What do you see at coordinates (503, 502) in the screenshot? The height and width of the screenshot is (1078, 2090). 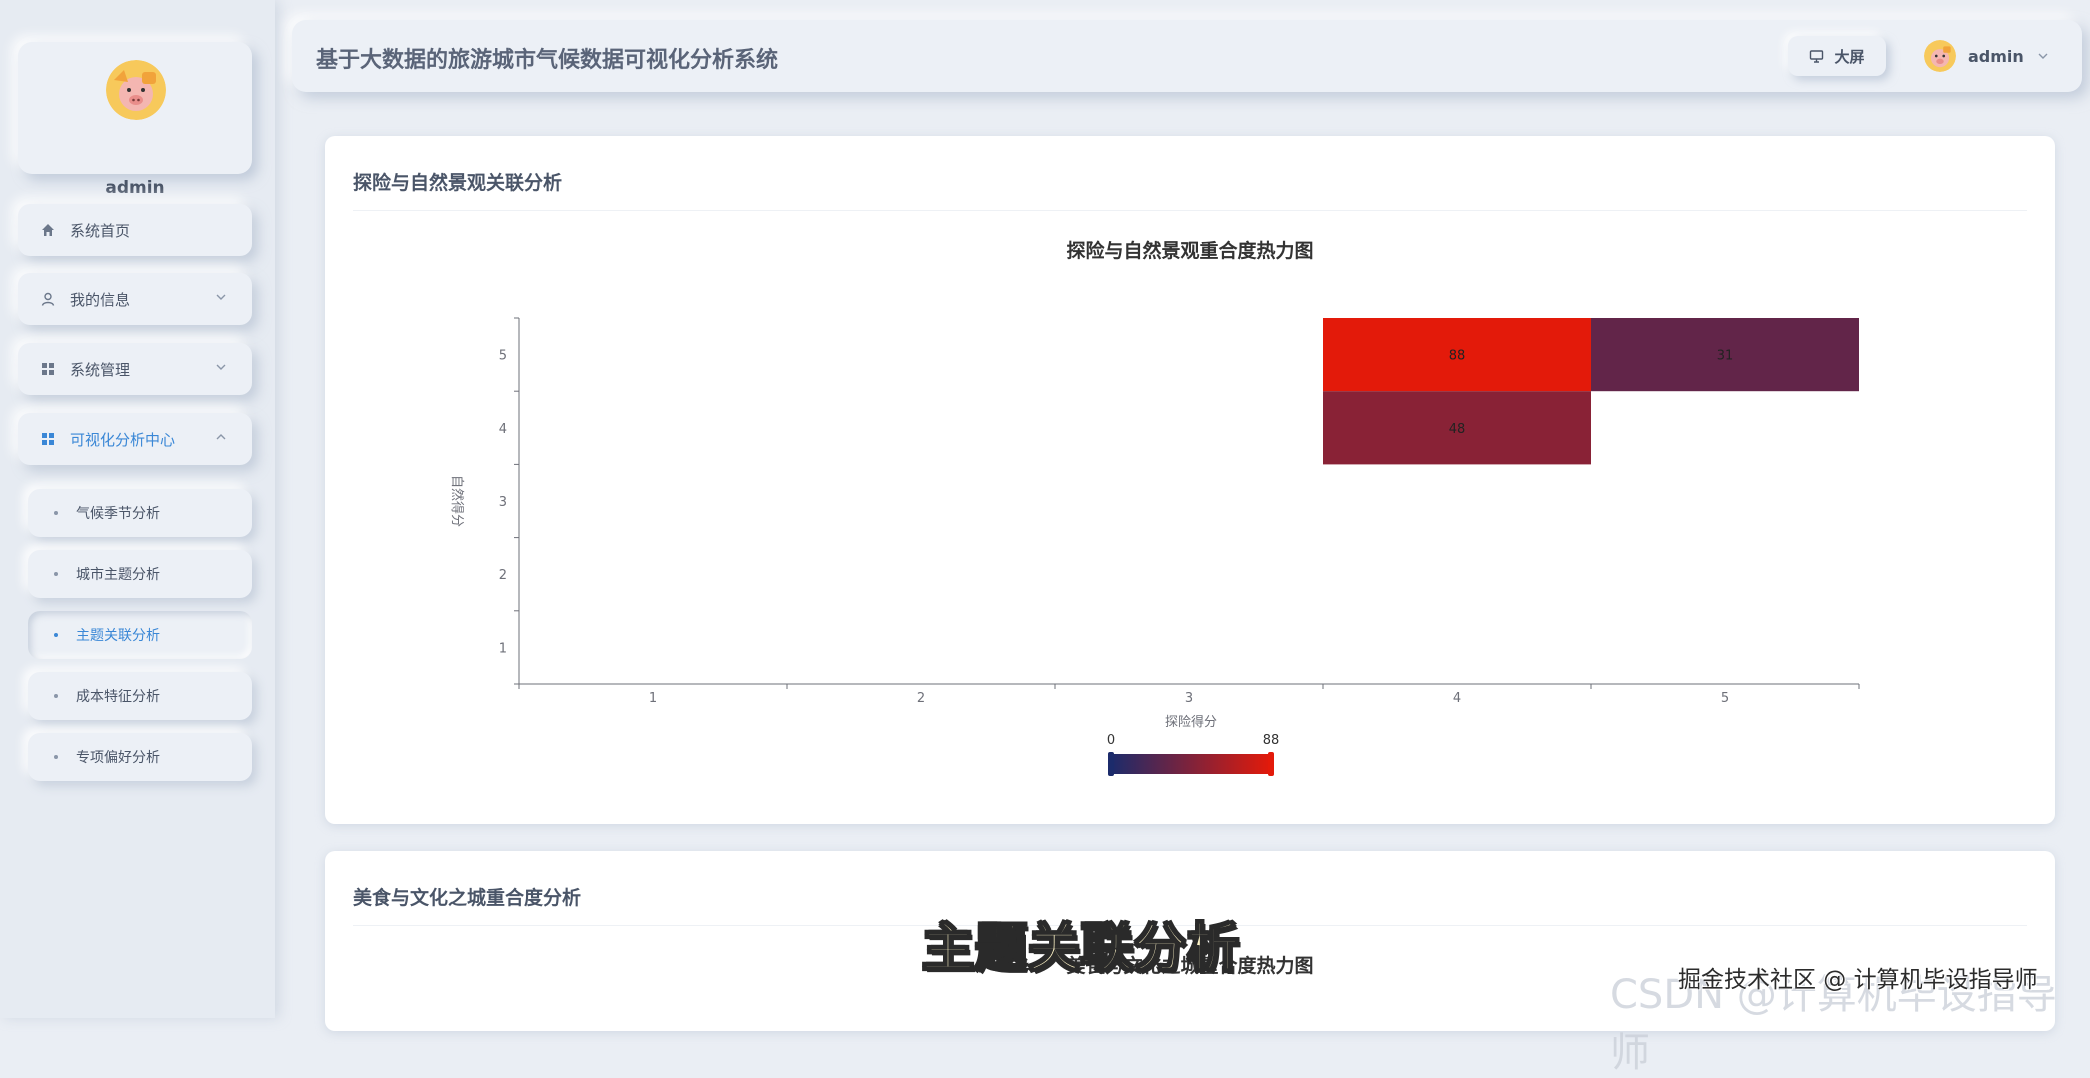 I see `y-tick-label: 3` at bounding box center [503, 502].